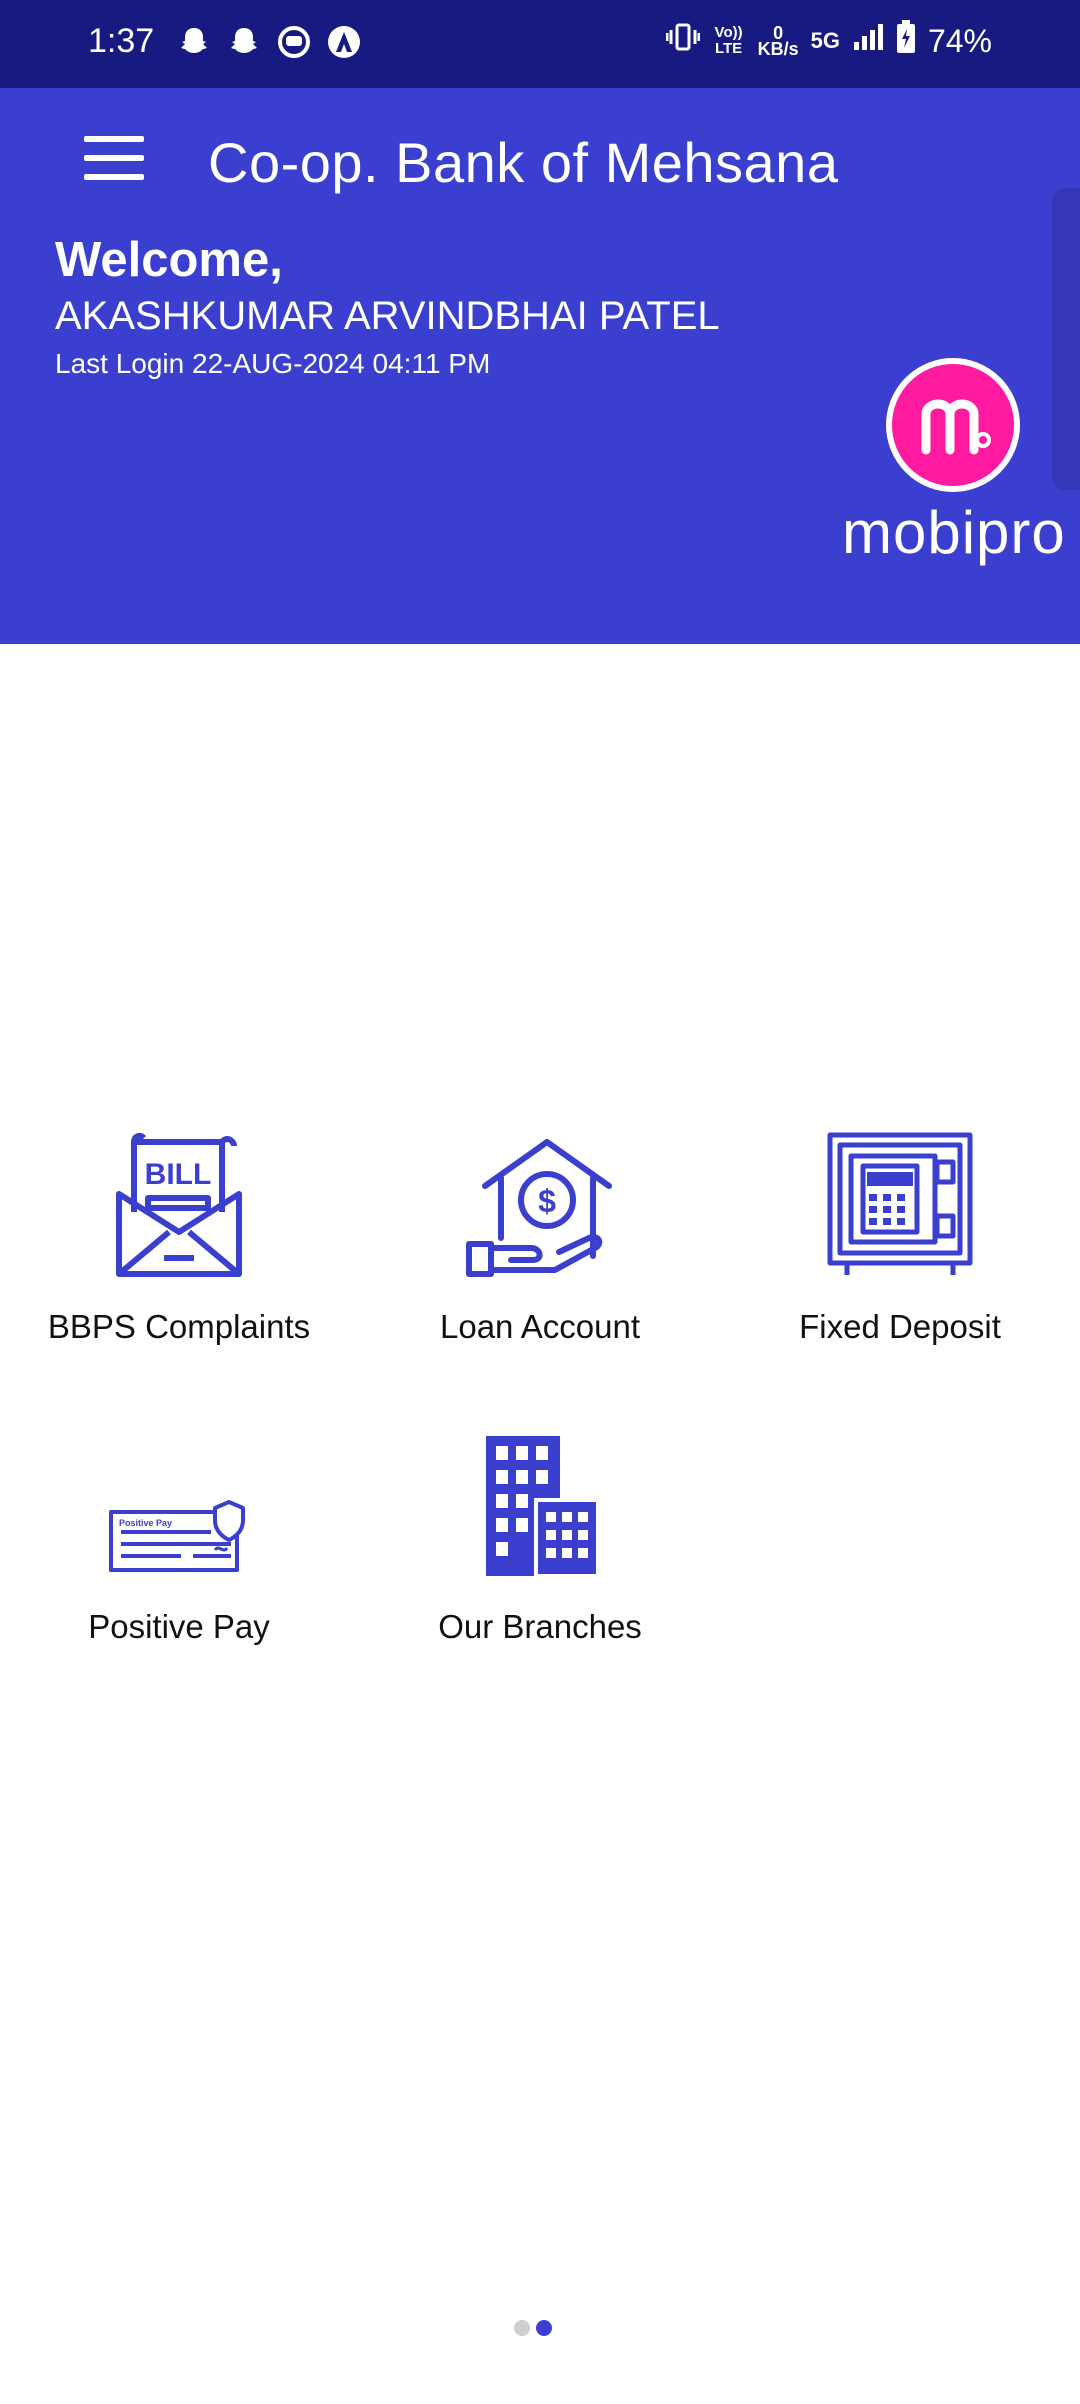  Describe the element at coordinates (728, 40) in the screenshot. I see `volte-indicator: Vo)) LTE` at that location.